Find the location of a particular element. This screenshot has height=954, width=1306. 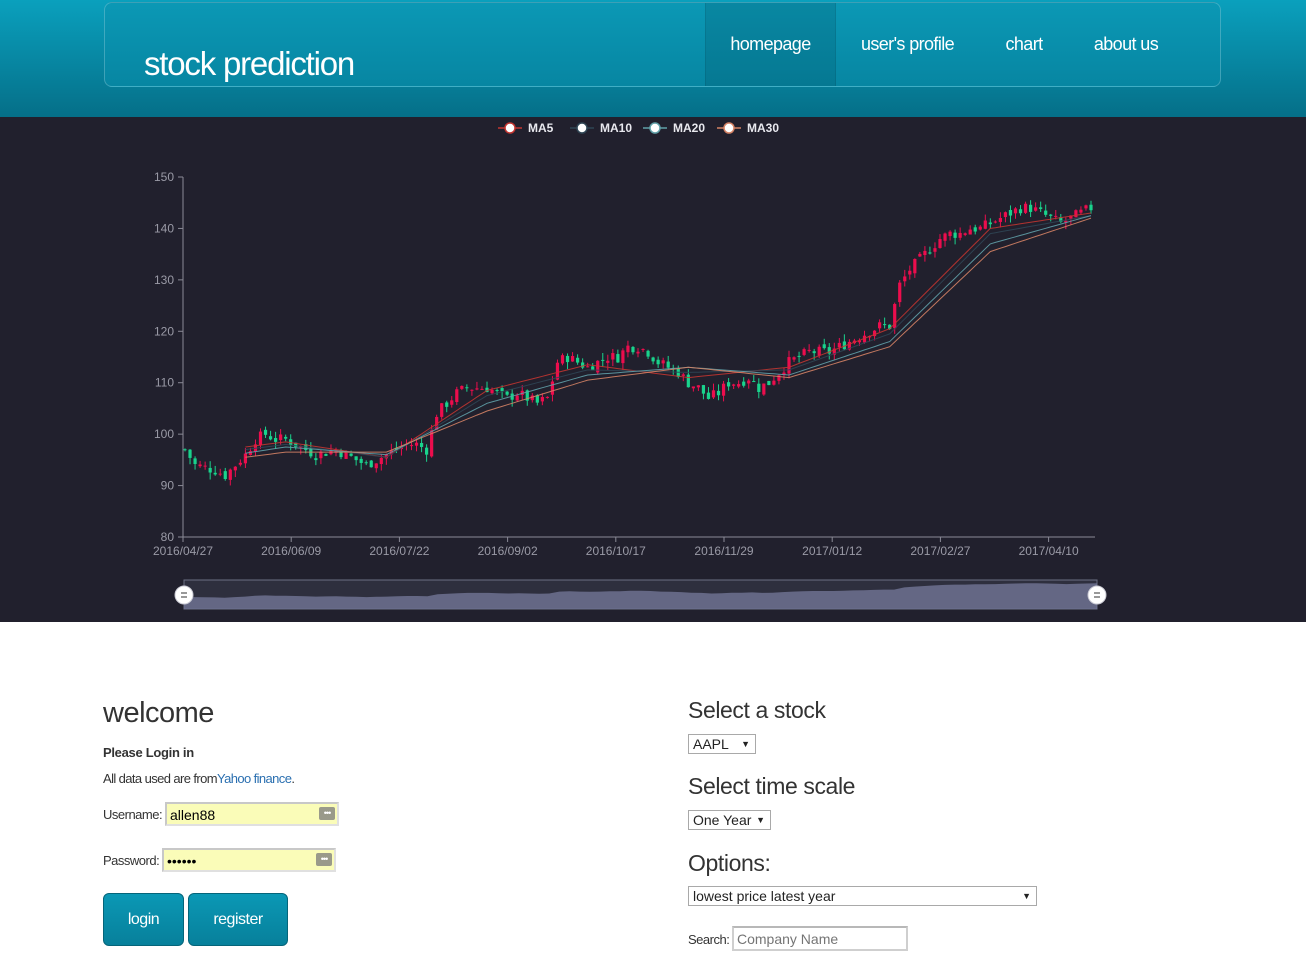

search-input is located at coordinates (820, 938).